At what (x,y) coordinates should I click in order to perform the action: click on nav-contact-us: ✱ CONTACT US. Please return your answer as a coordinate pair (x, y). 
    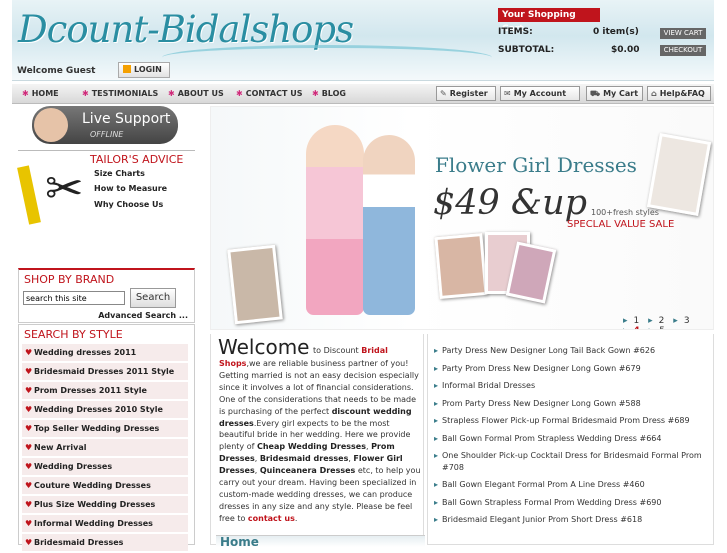
    Looking at the image, I should click on (269, 93).